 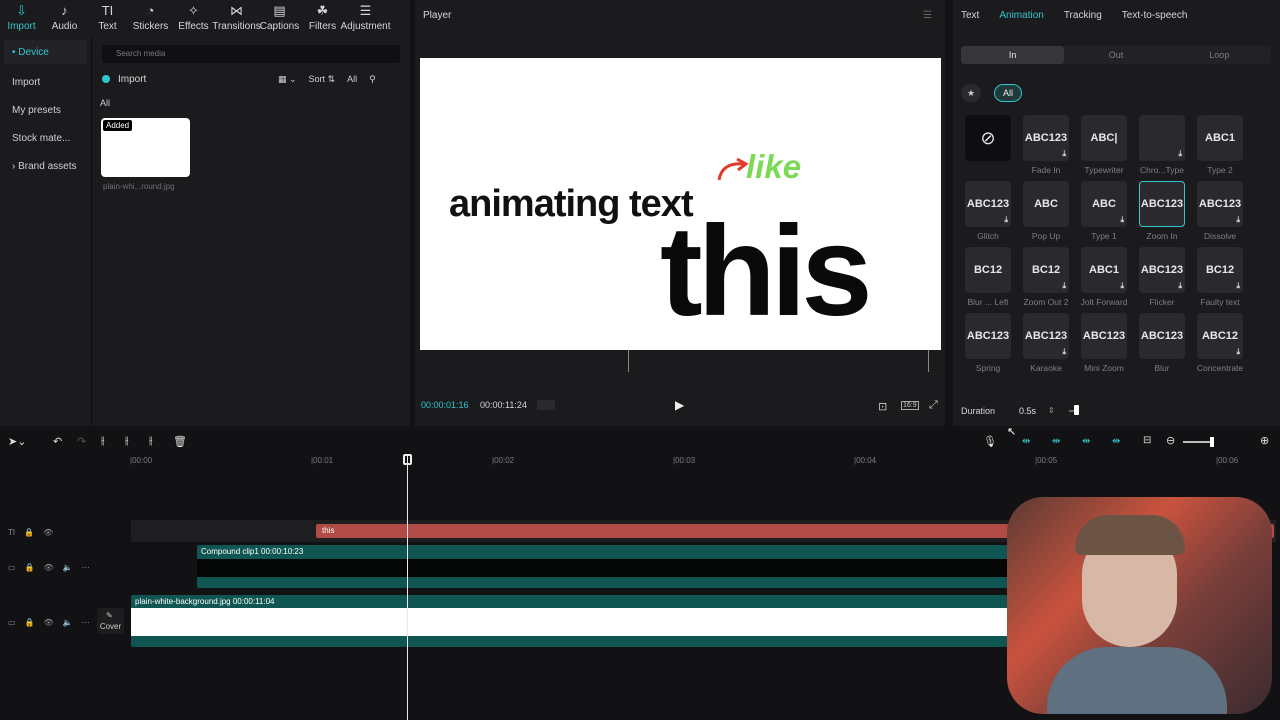 I want to click on animation-preset: ABC123 ⤓ Fade In, so click(x=1046, y=148).